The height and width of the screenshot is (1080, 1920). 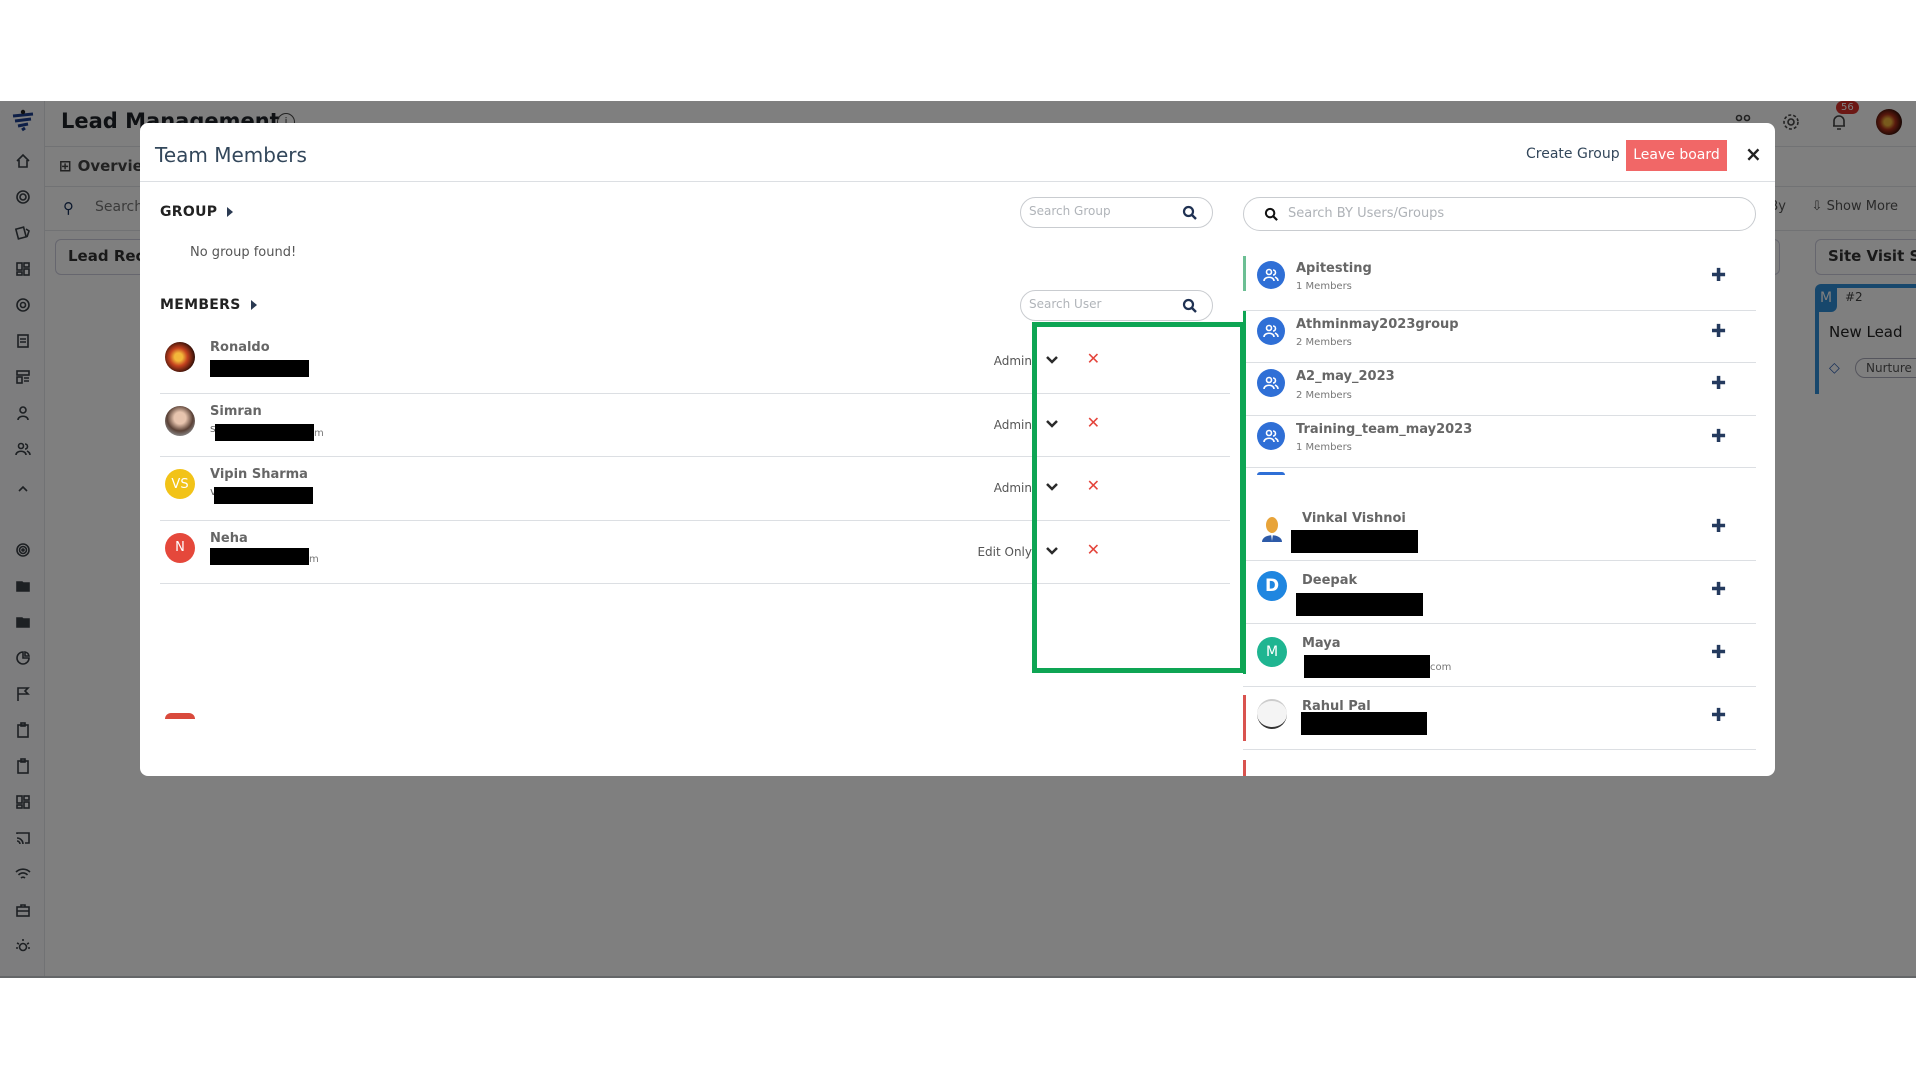 I want to click on member-avatar: N, so click(x=180, y=547).